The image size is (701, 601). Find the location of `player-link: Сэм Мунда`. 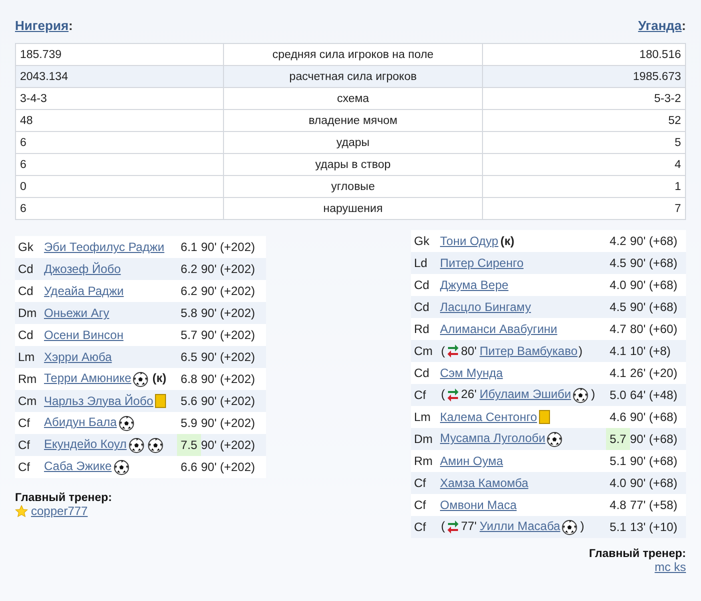

player-link: Сэм Мунда is located at coordinates (471, 373).